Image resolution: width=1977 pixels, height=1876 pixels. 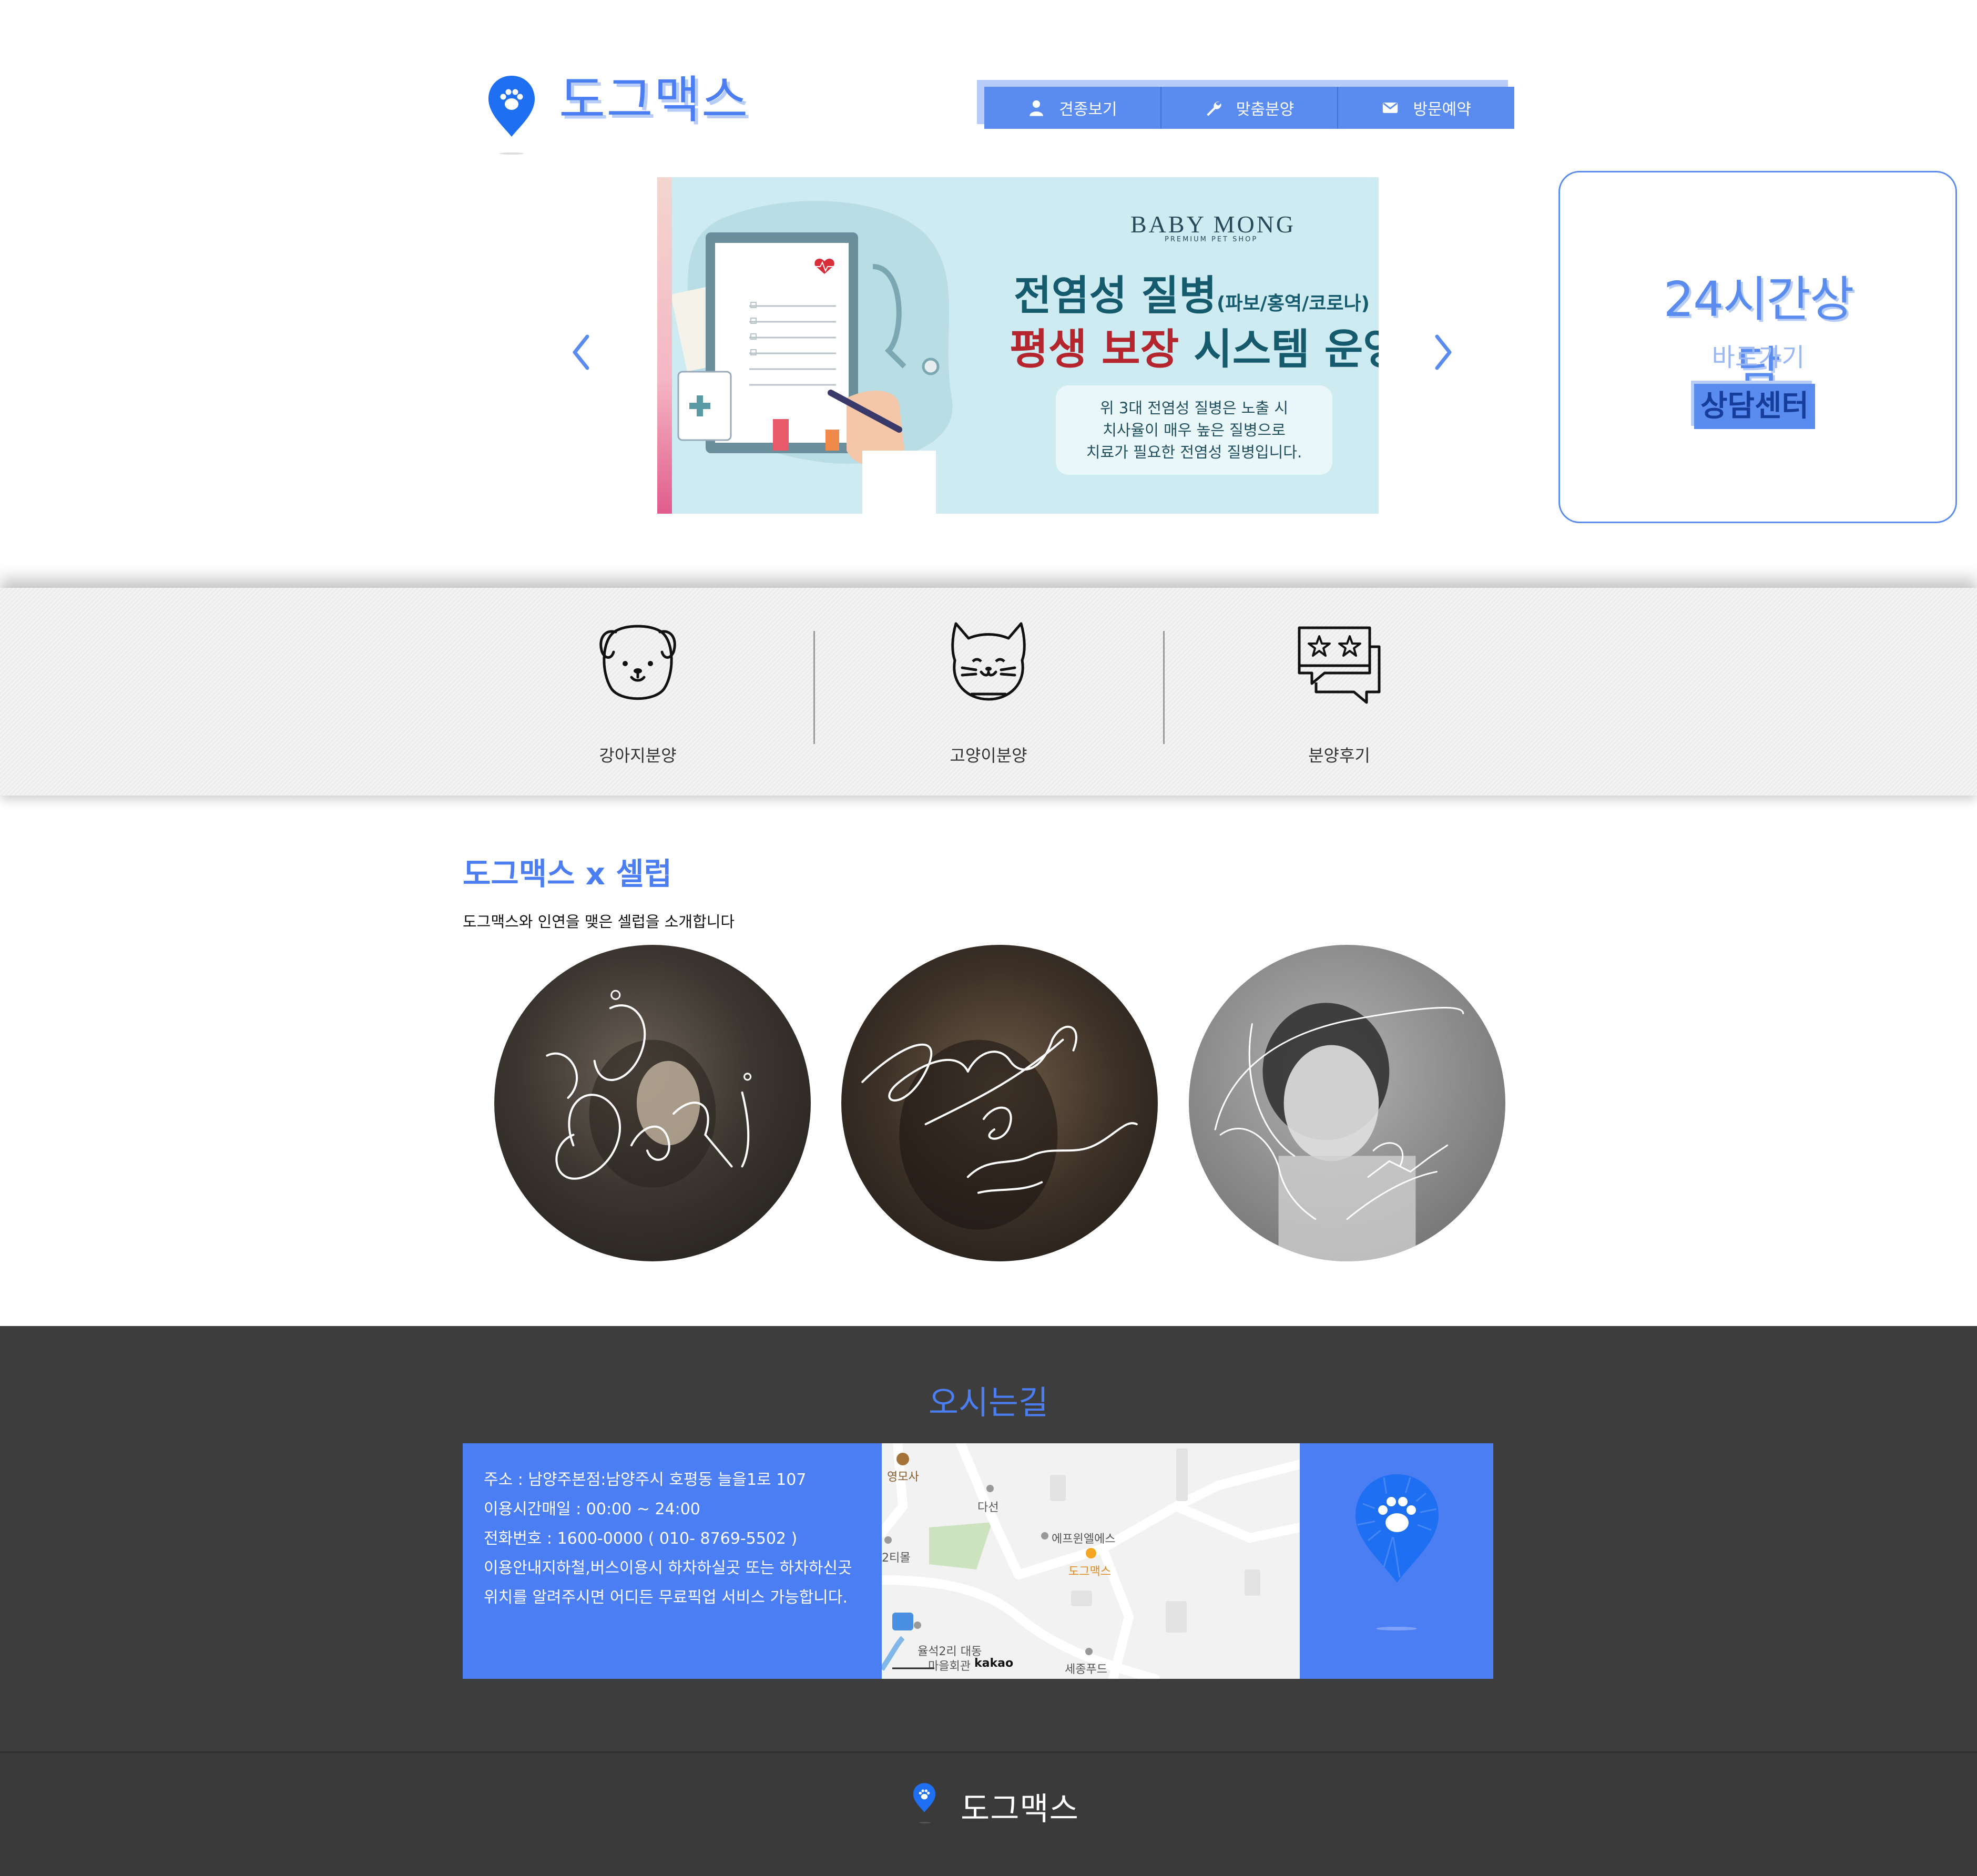 I want to click on map-kakao-logo: kakao, so click(x=993, y=1663).